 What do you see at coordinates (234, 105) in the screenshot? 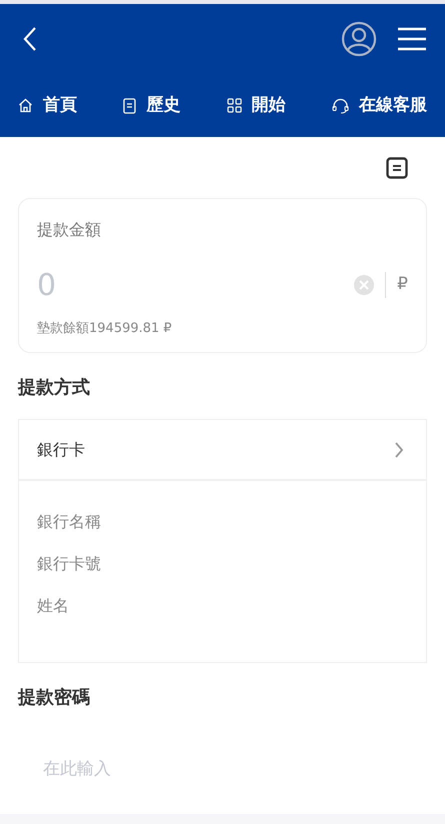
I see `grid-icon` at bounding box center [234, 105].